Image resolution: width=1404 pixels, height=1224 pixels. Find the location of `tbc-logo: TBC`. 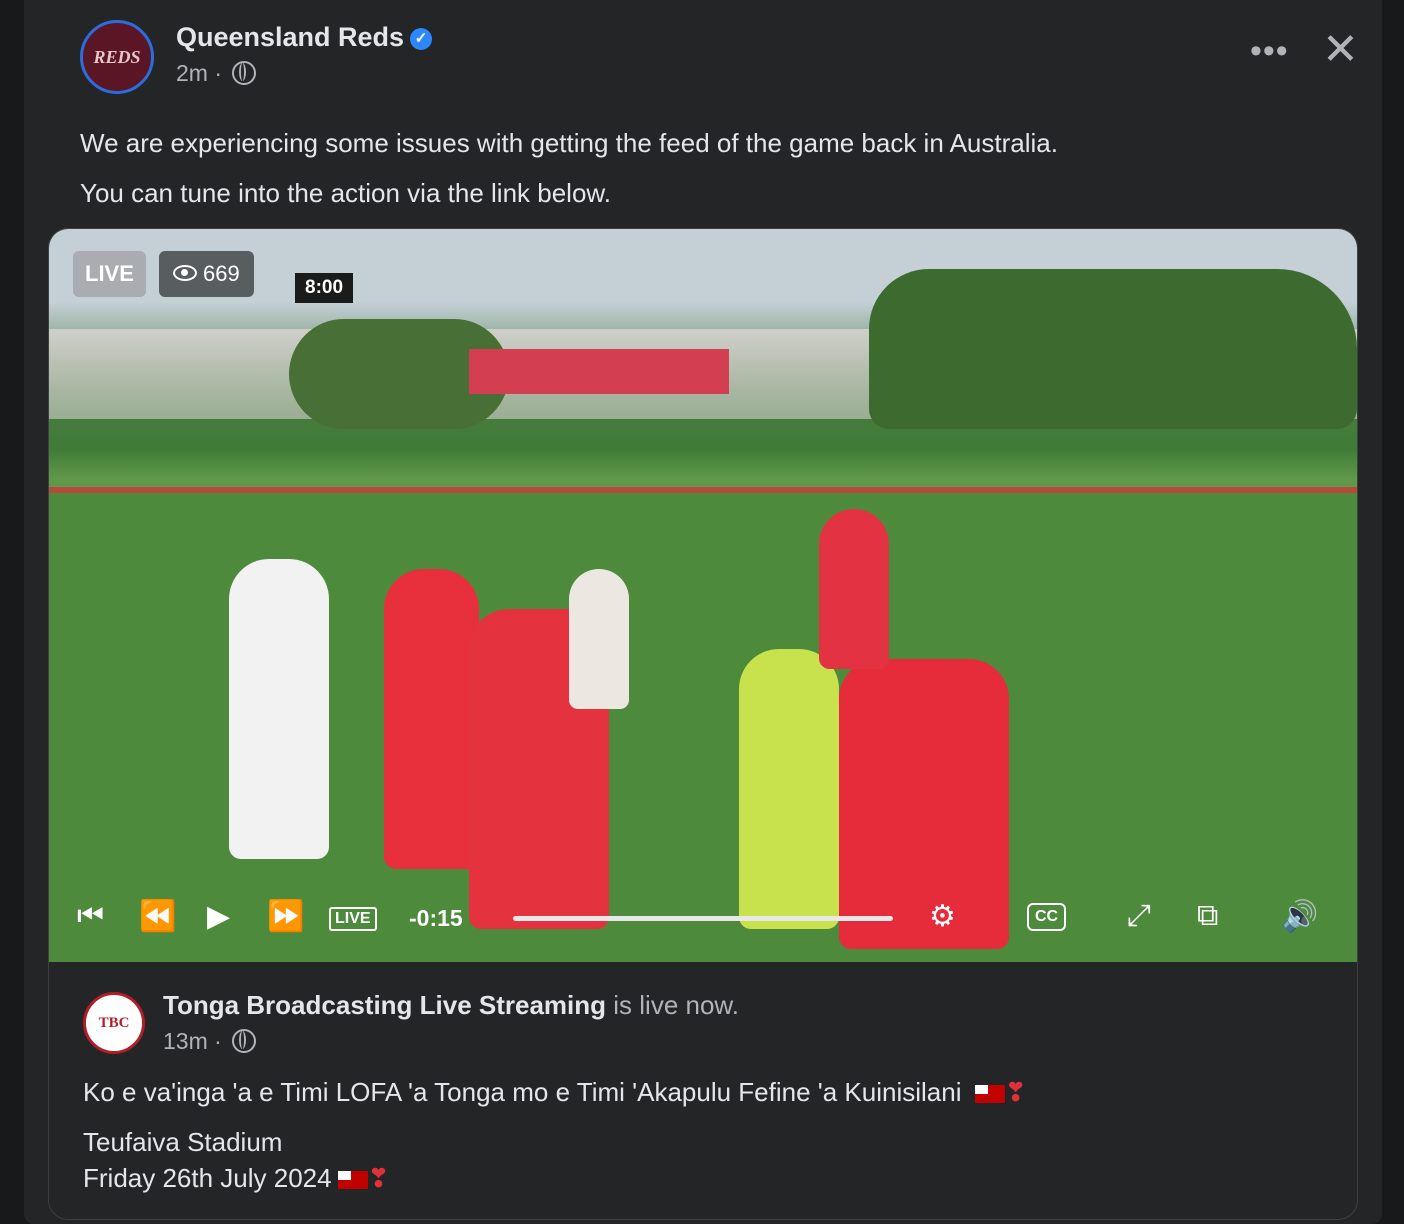

tbc-logo: TBC is located at coordinates (114, 1023).